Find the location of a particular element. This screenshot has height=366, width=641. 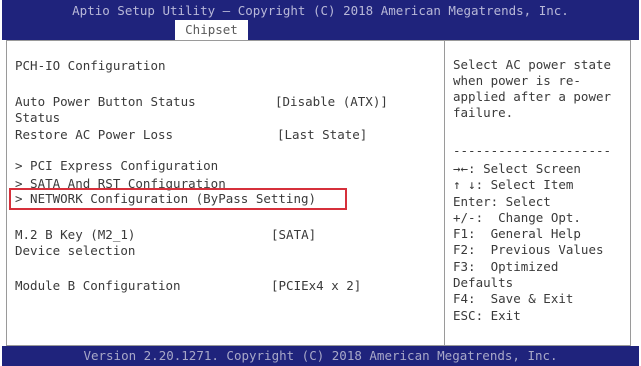

module-b-label: Module B Configuration is located at coordinates (98, 286).